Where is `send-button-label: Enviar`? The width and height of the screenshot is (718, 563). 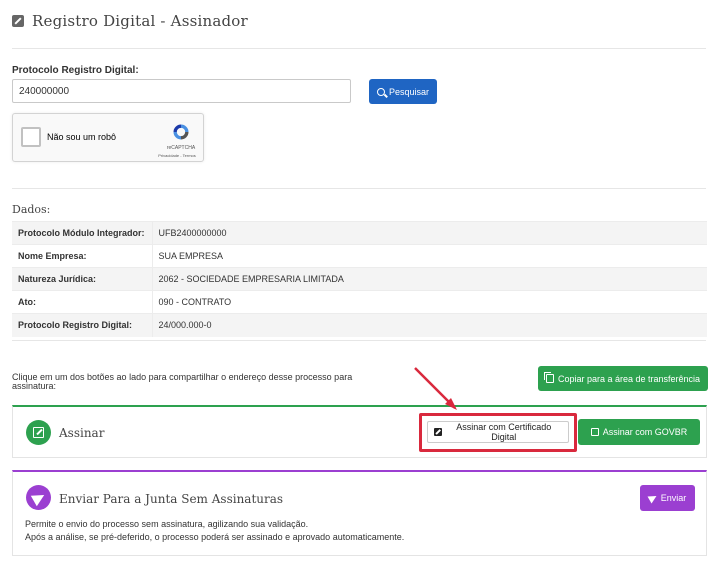 send-button-label: Enviar is located at coordinates (673, 498).